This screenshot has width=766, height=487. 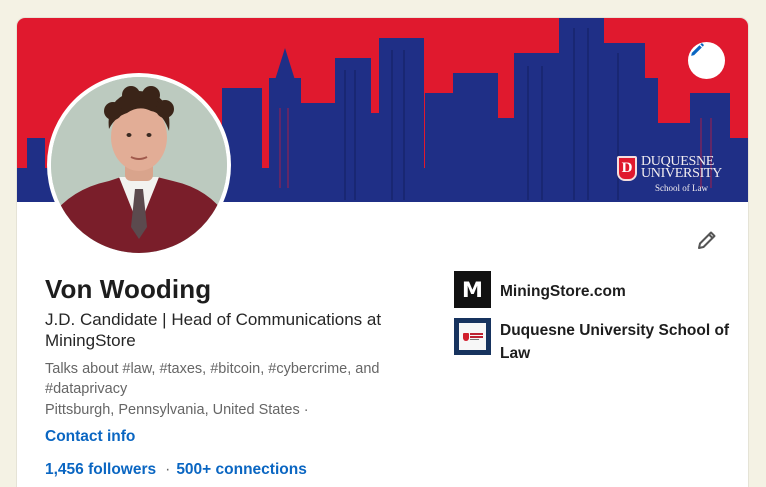 I want to click on org-item-duquesne: Duquesne University School of Law, so click(x=594, y=341).